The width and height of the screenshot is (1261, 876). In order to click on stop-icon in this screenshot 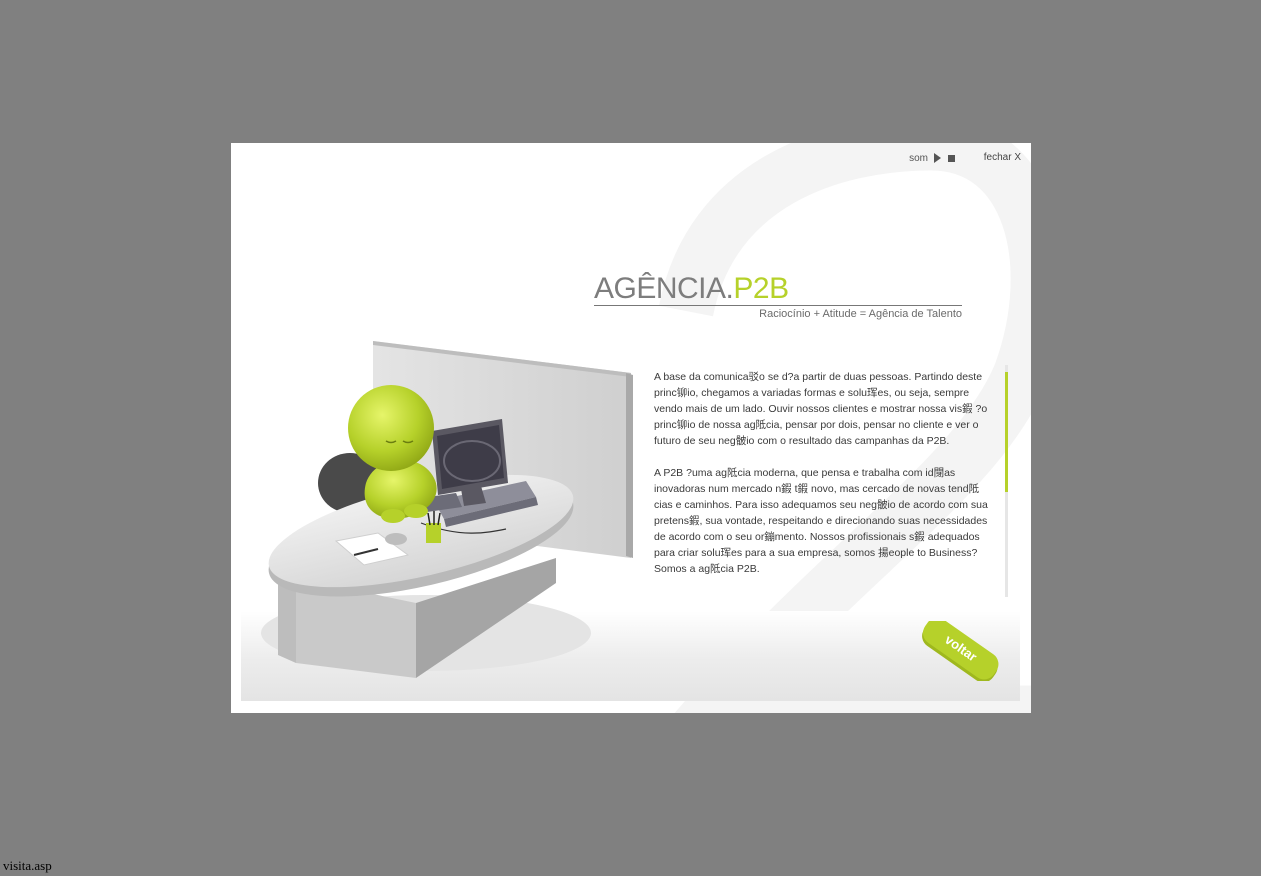, I will do `click(951, 158)`.